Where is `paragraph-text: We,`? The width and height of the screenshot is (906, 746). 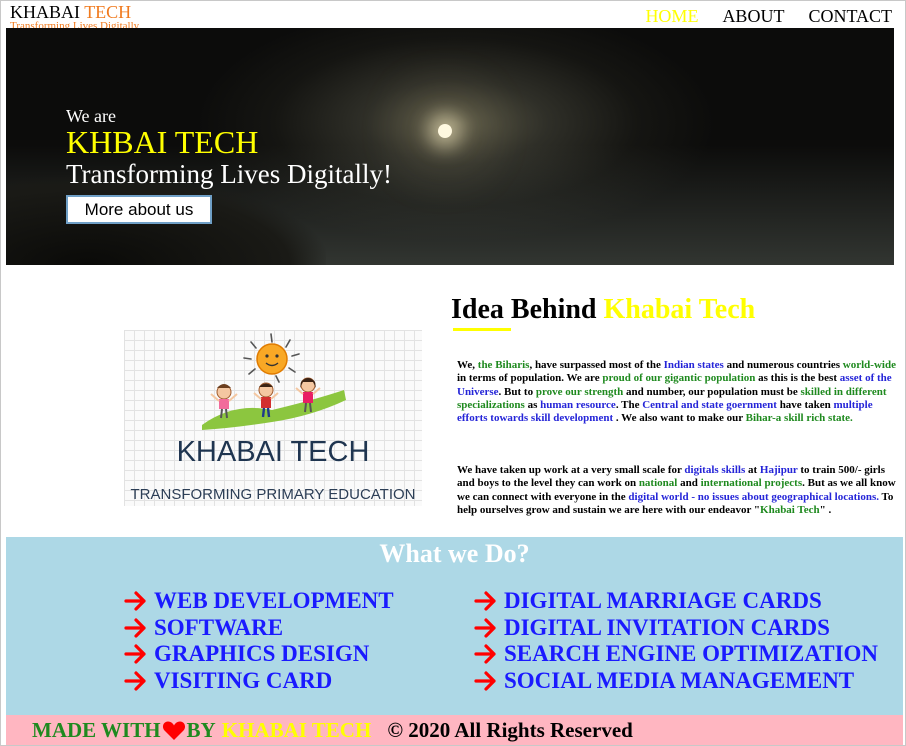
paragraph-text: We, is located at coordinates (467, 365).